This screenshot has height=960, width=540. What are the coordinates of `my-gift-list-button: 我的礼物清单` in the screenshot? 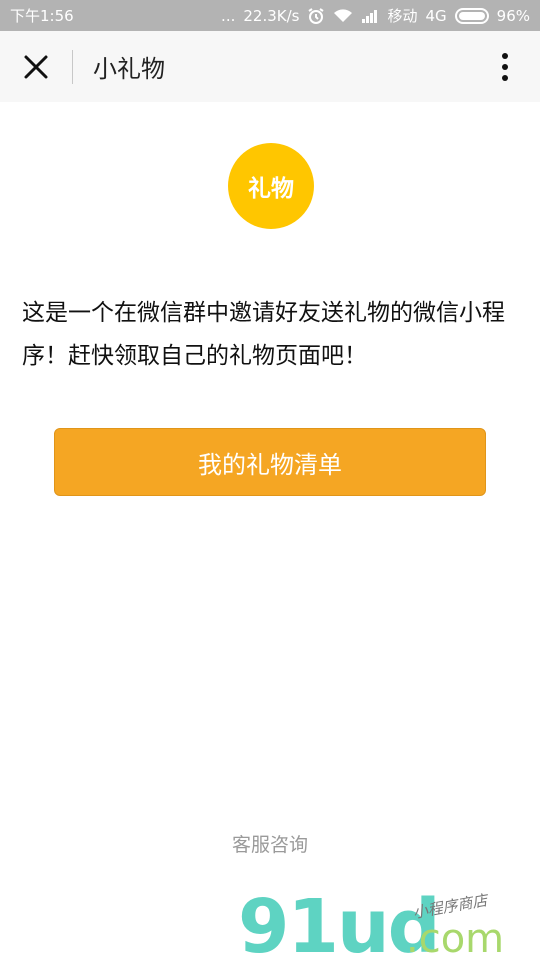 It's located at (270, 462).